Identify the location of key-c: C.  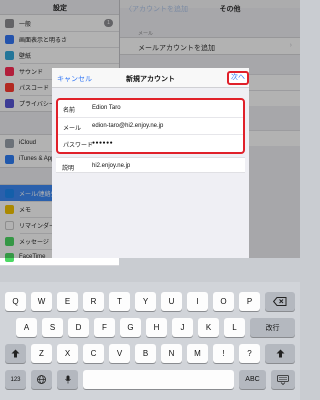
(93, 353).